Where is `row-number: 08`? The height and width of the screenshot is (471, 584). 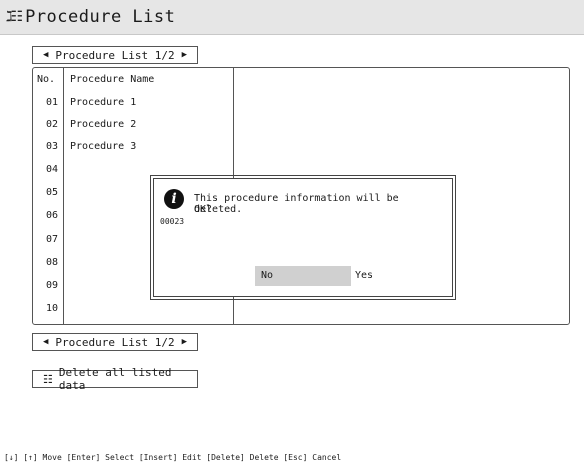
row-number: 08 is located at coordinates (51, 262).